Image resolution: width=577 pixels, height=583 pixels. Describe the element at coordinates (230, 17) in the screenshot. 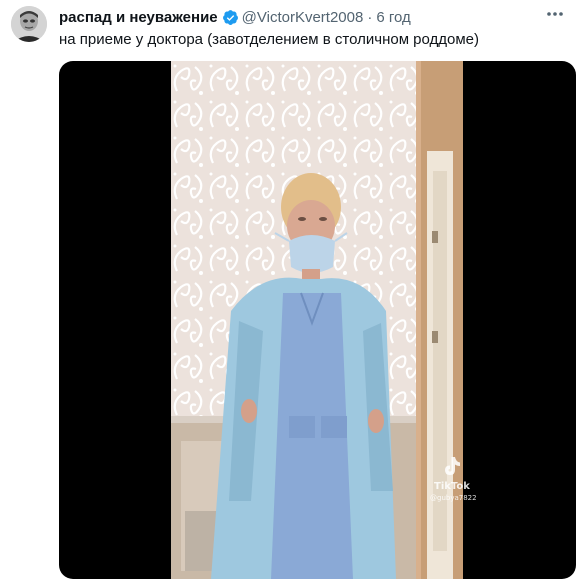

I see `verified-badge-icon` at that location.